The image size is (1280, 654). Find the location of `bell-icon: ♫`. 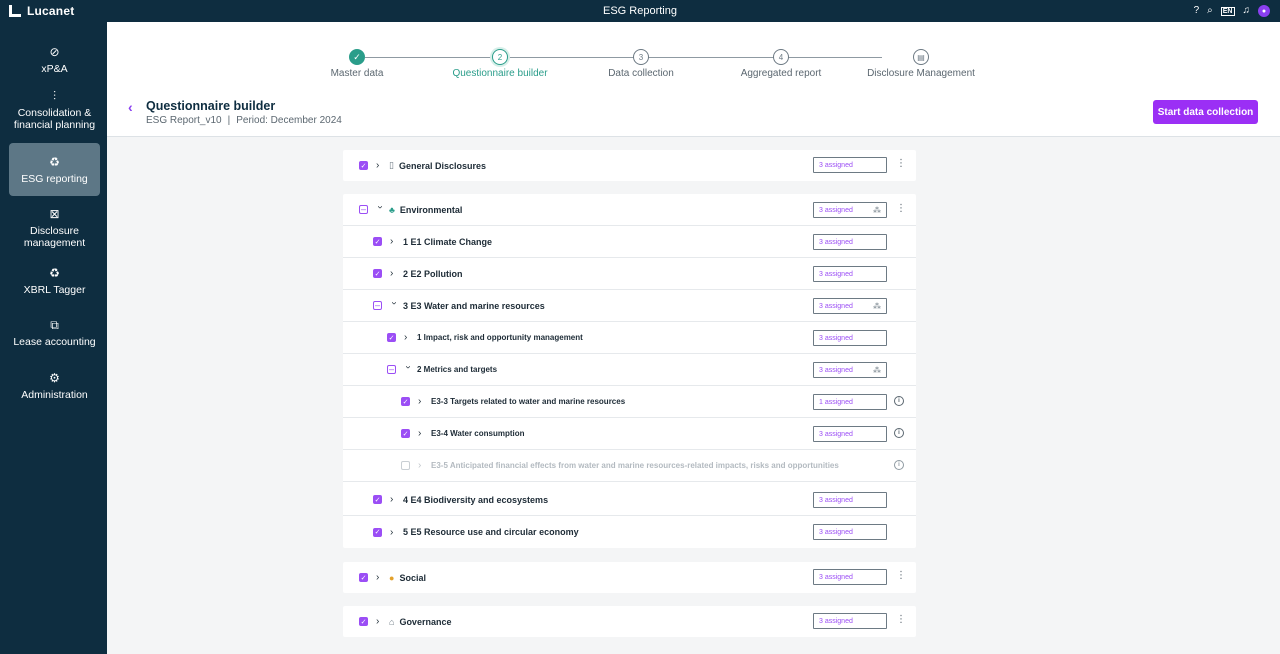

bell-icon: ♫ is located at coordinates (1247, 11).